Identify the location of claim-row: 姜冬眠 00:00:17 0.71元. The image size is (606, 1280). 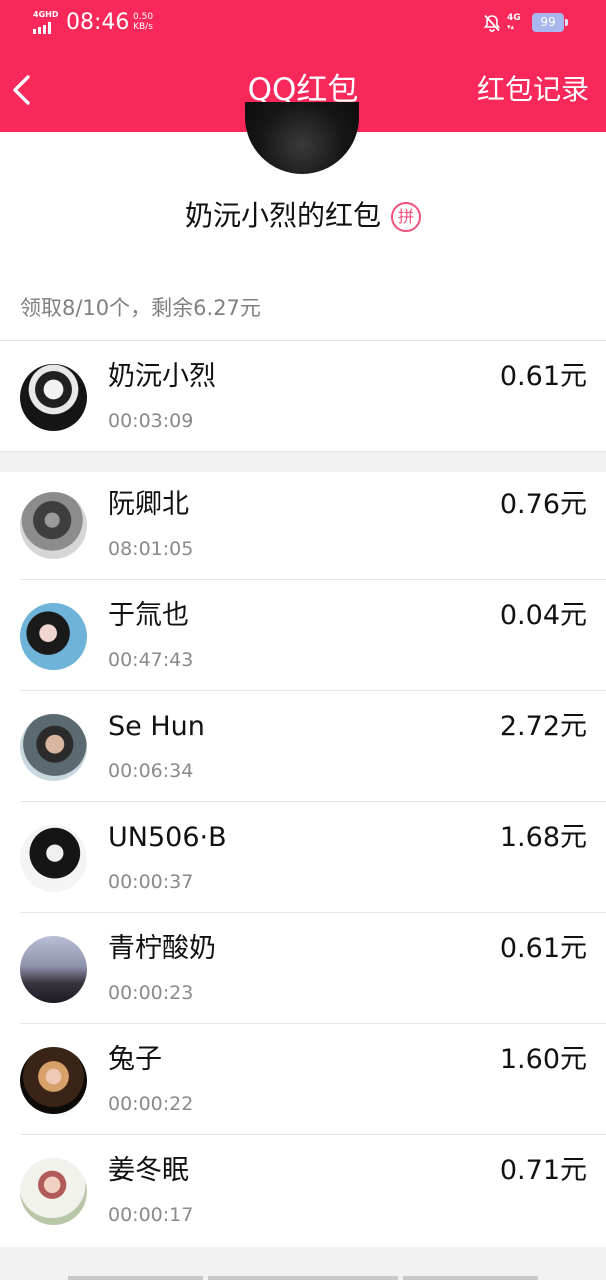
(303, 1190).